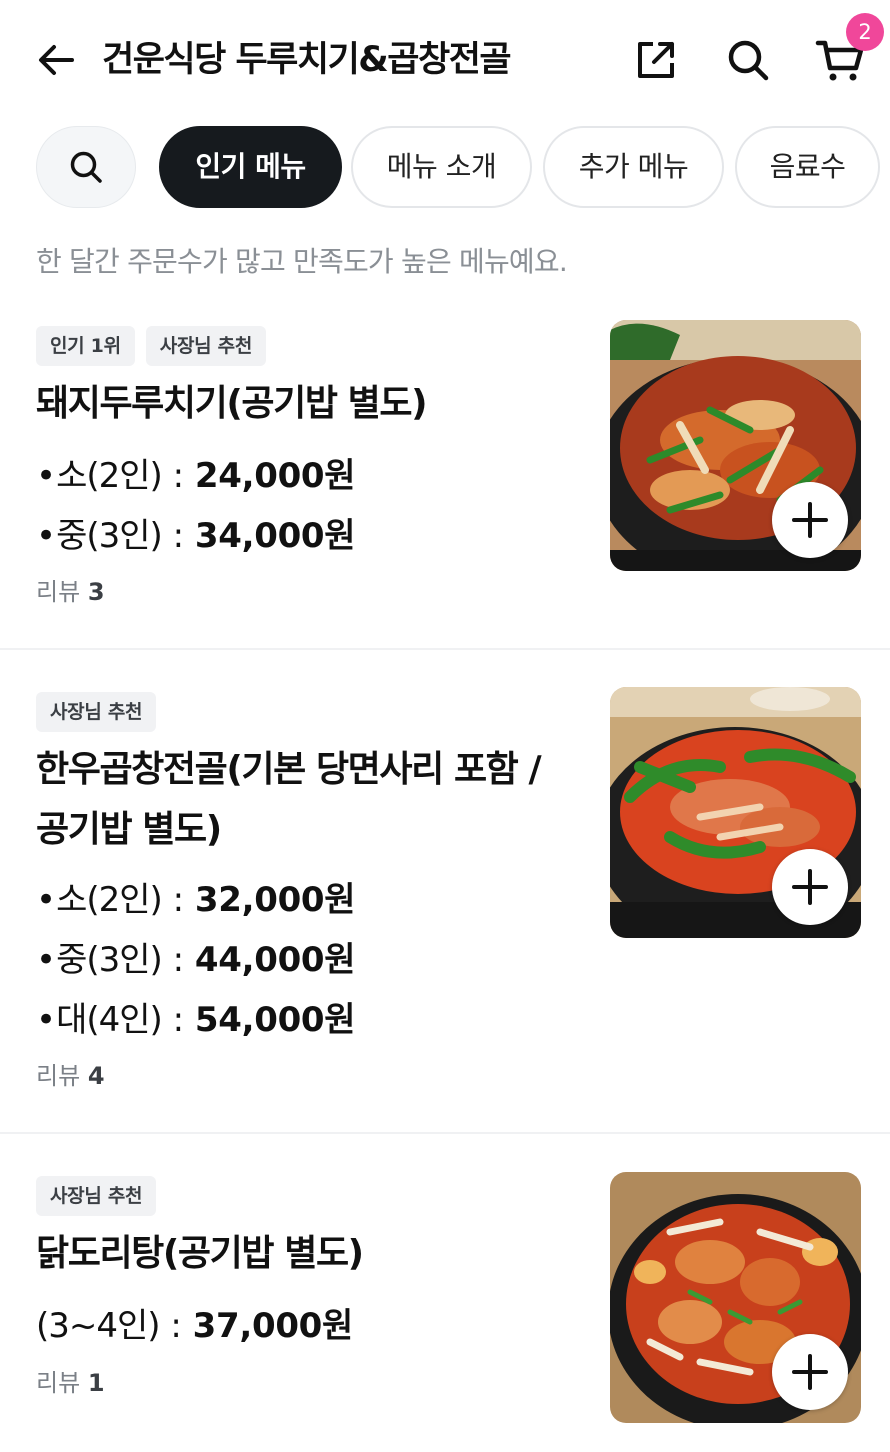 Image resolution: width=890 pixels, height=1452 pixels. I want to click on top-app-bar: 건운식당 두루치기&곱창전골 2, so click(445, 60).